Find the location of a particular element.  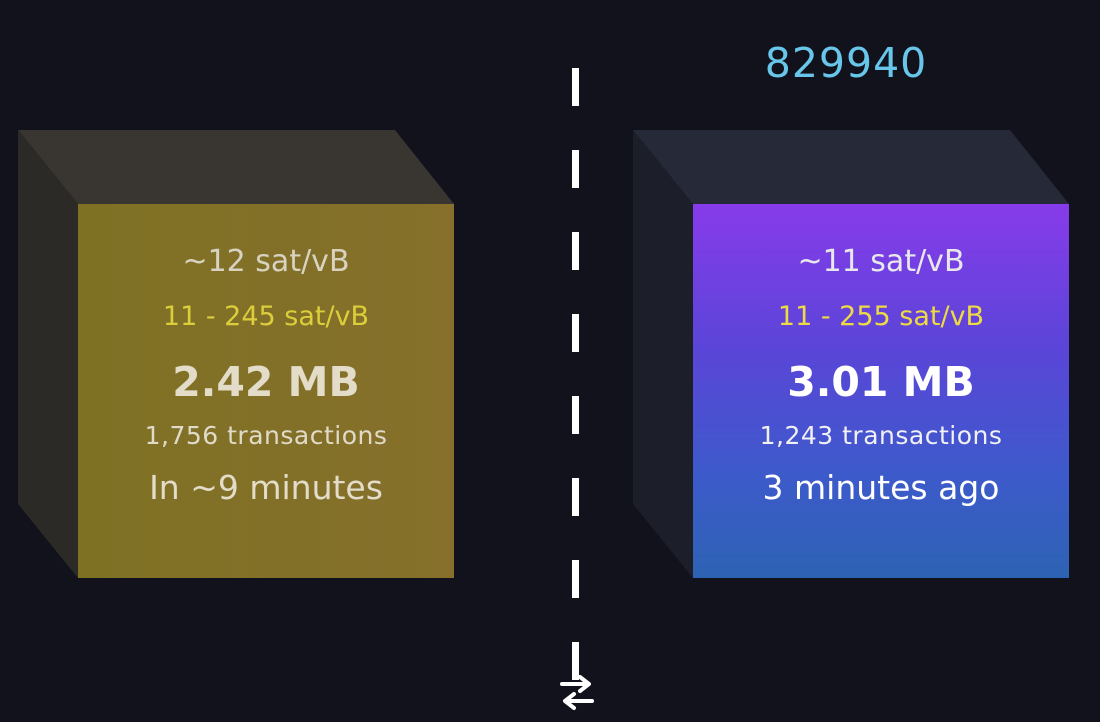

swap-arrows-icon is located at coordinates (577, 694).